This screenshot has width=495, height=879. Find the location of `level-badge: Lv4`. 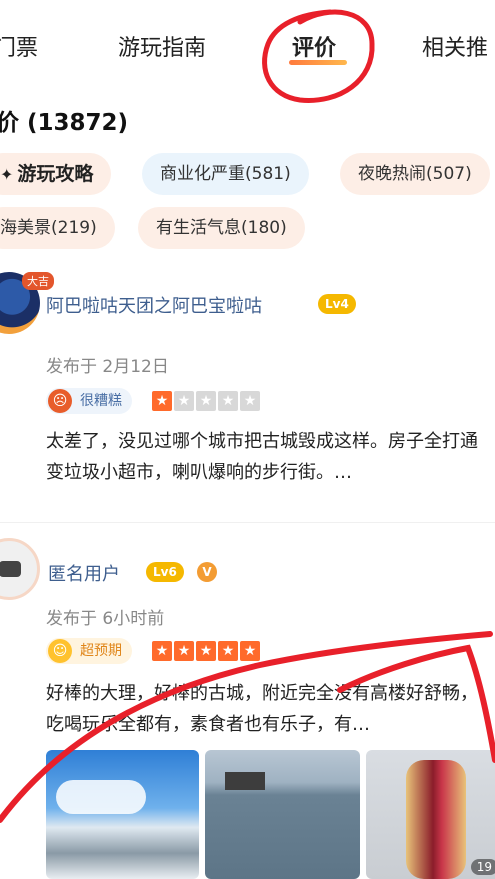

level-badge: Lv4 is located at coordinates (337, 304).